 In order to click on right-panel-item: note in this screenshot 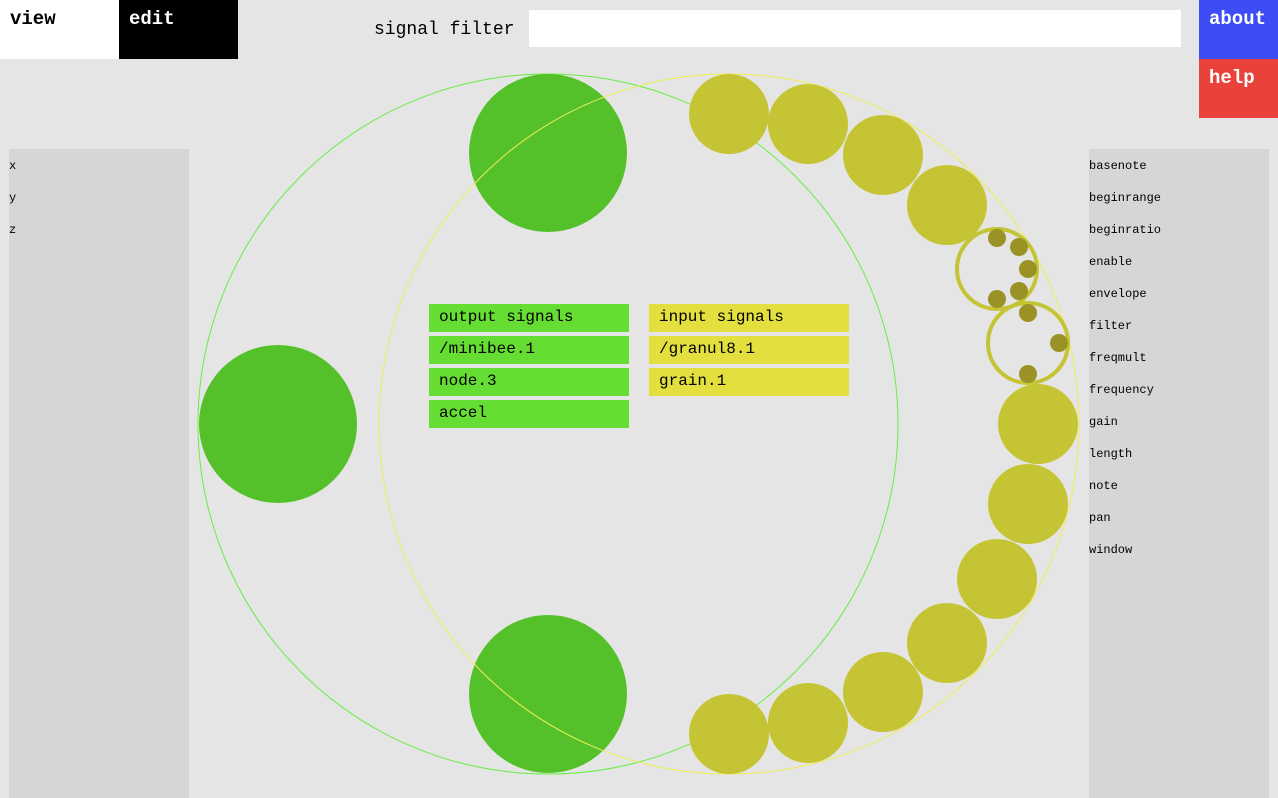, I will do `click(1103, 486)`.